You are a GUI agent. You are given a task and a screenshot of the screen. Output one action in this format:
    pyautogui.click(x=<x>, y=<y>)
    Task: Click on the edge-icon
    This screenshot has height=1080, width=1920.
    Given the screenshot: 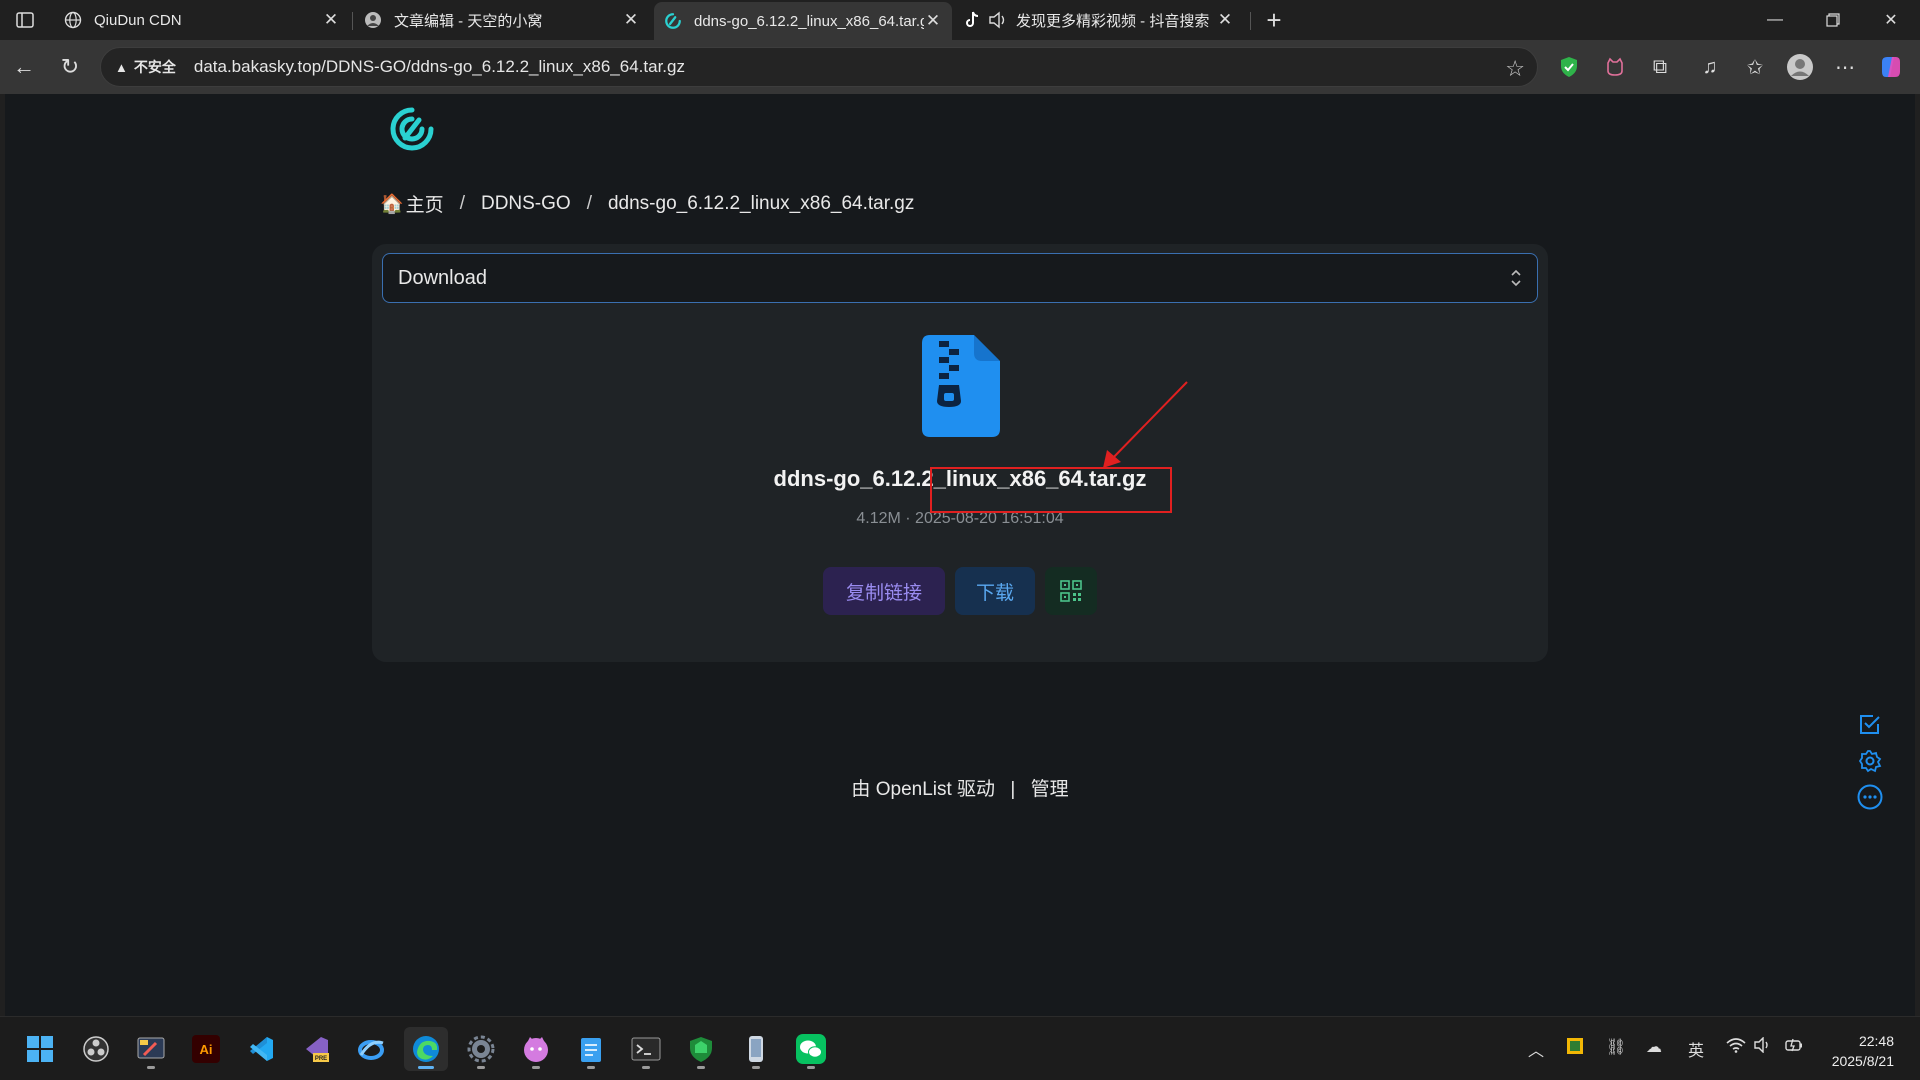 What is the action you would take?
    pyautogui.click(x=426, y=1049)
    